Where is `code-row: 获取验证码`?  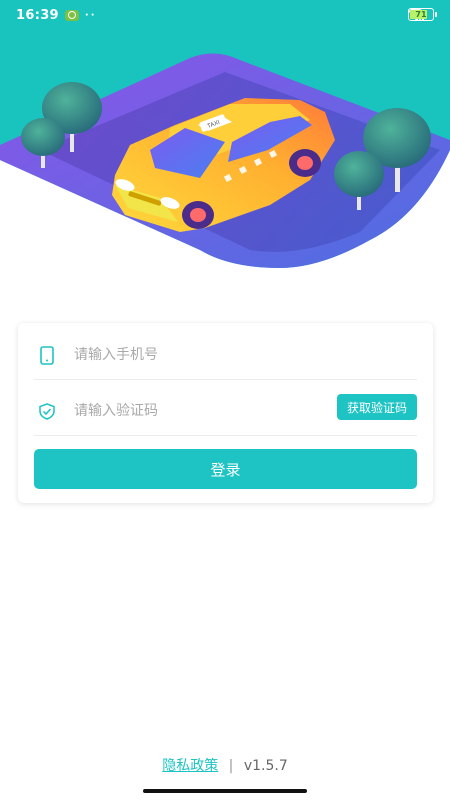 code-row: 获取验证码 is located at coordinates (225, 411).